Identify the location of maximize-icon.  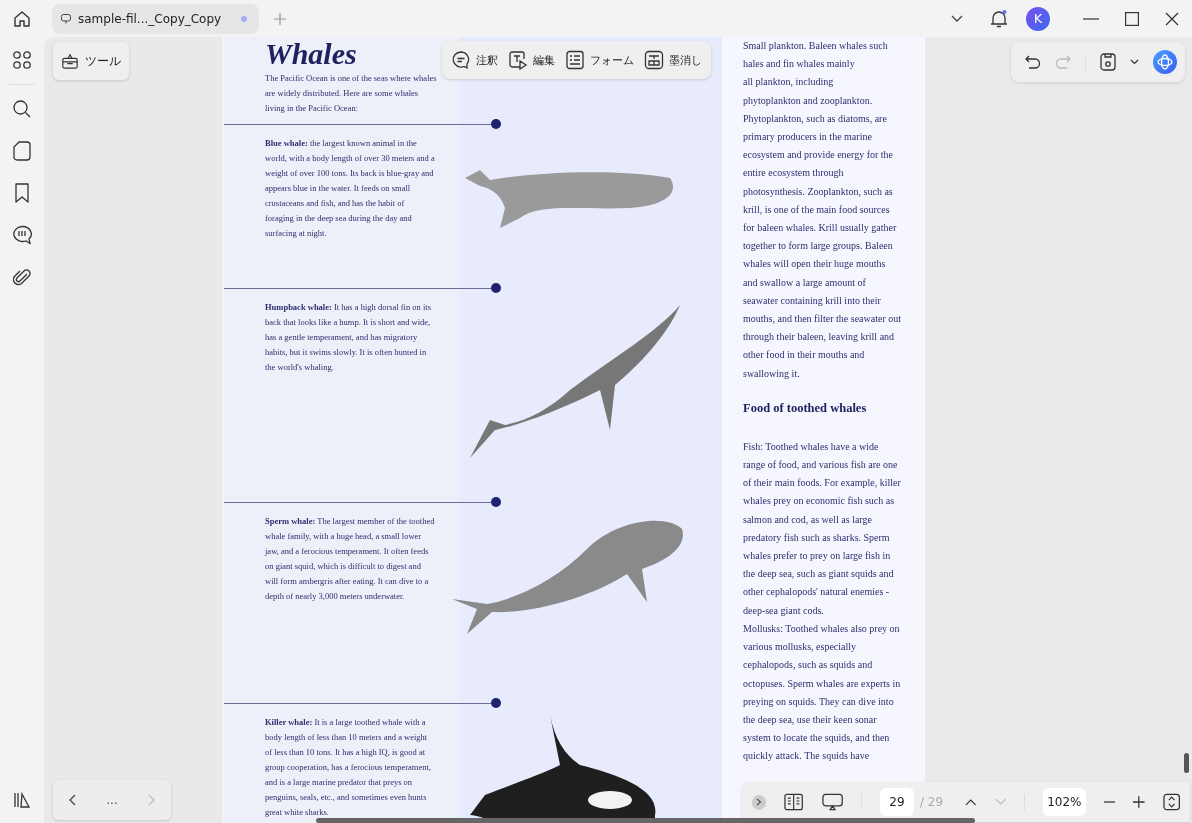
(1132, 18).